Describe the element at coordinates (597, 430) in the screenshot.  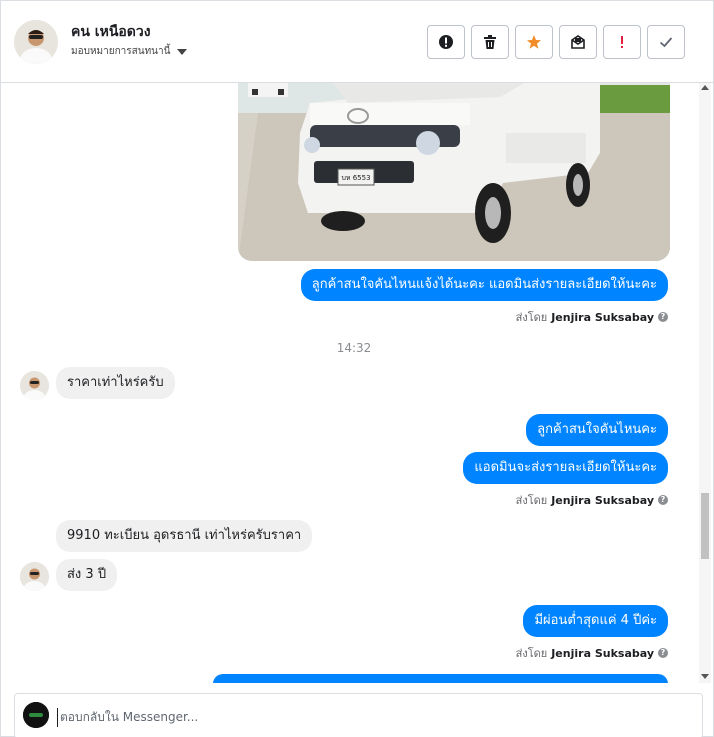
I see `outgoing-message: ลูกค้าสนใจคันไหนคะ` at that location.